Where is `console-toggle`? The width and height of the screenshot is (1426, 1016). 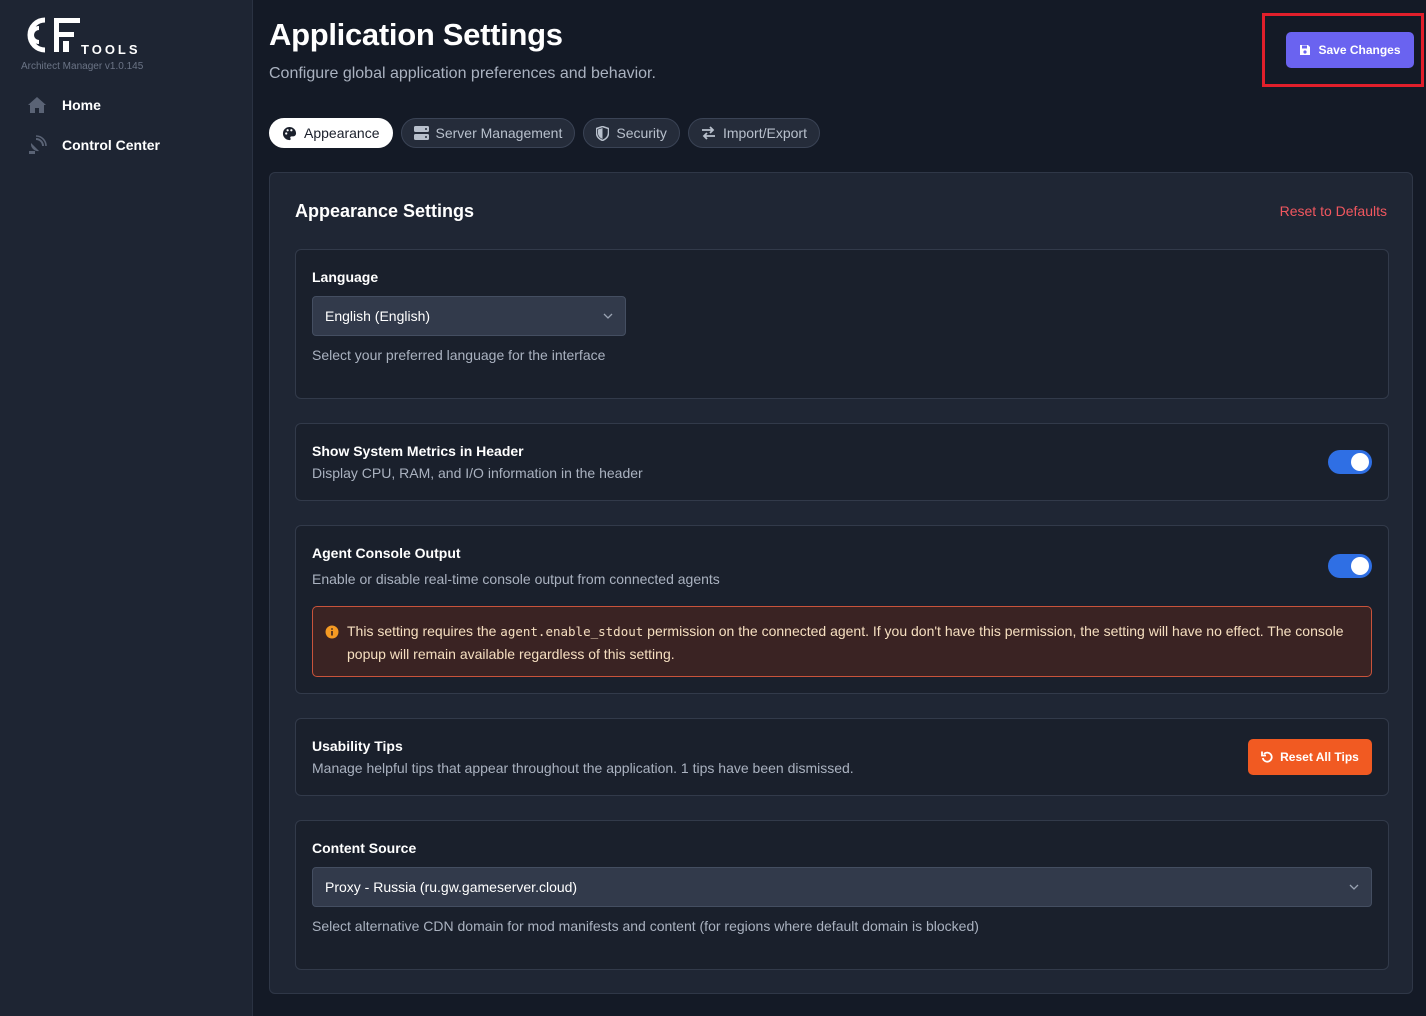
console-toggle is located at coordinates (1350, 566).